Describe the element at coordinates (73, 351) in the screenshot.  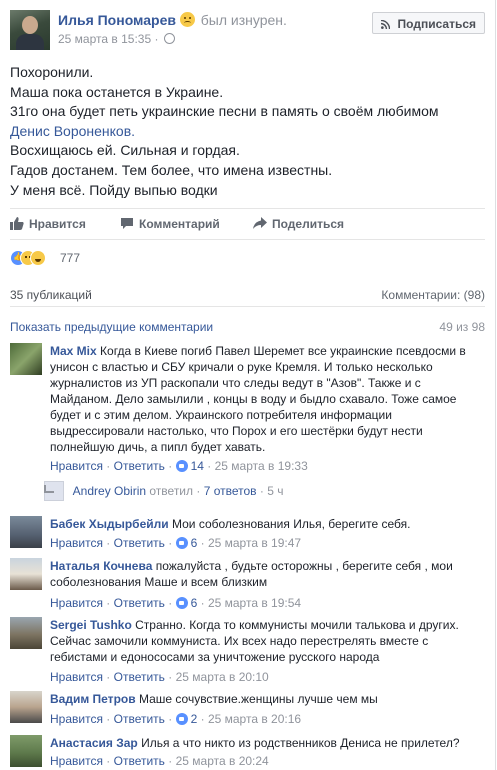
I see `commenter-name: Max Mix` at that location.